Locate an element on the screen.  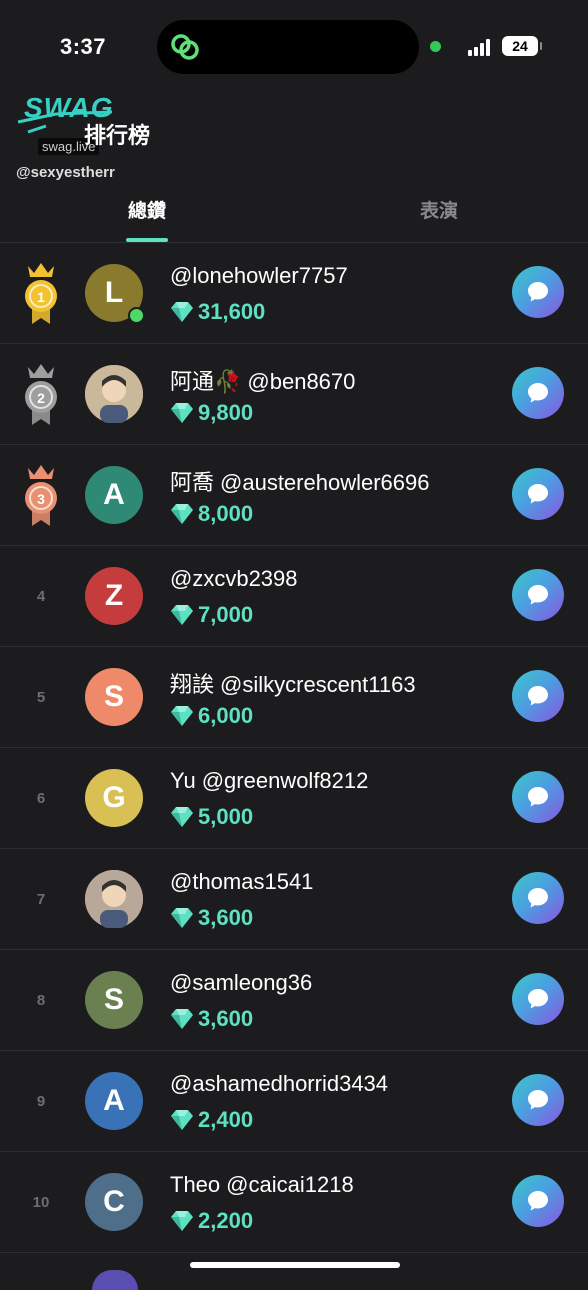
rank-badge: 10 is located at coordinates (41, 1202).